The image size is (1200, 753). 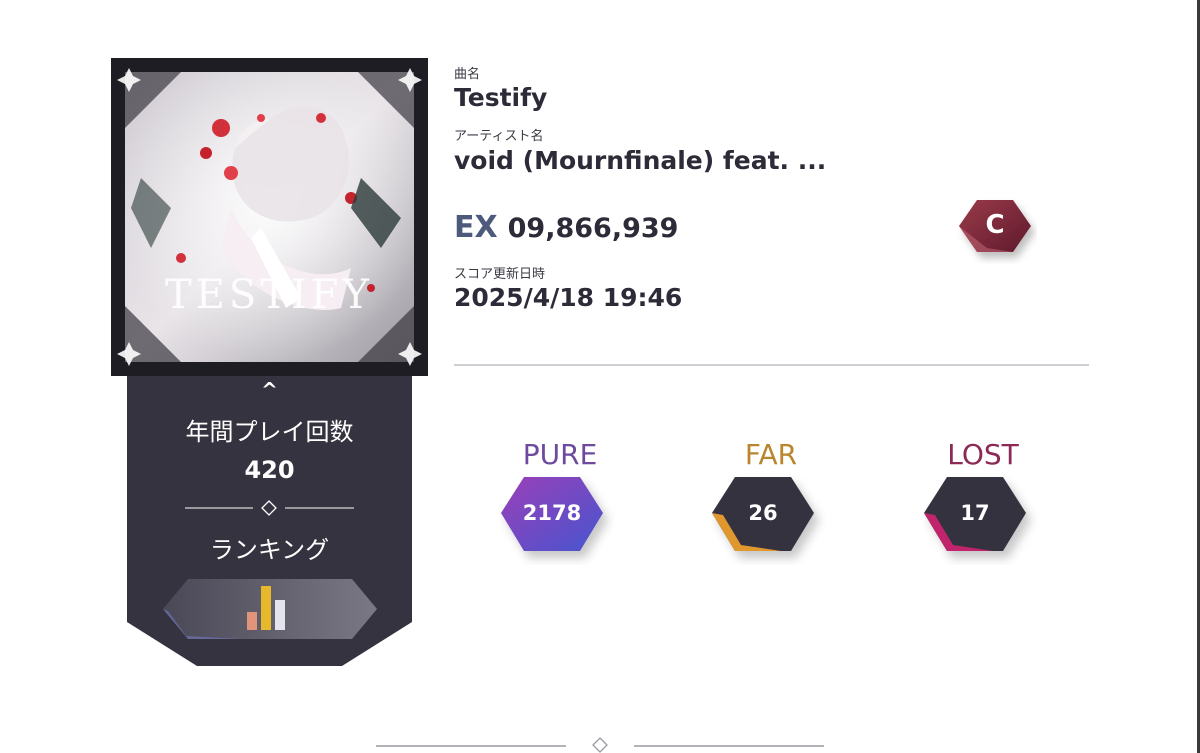 I want to click on difficulty-label: EX, so click(x=476, y=227).